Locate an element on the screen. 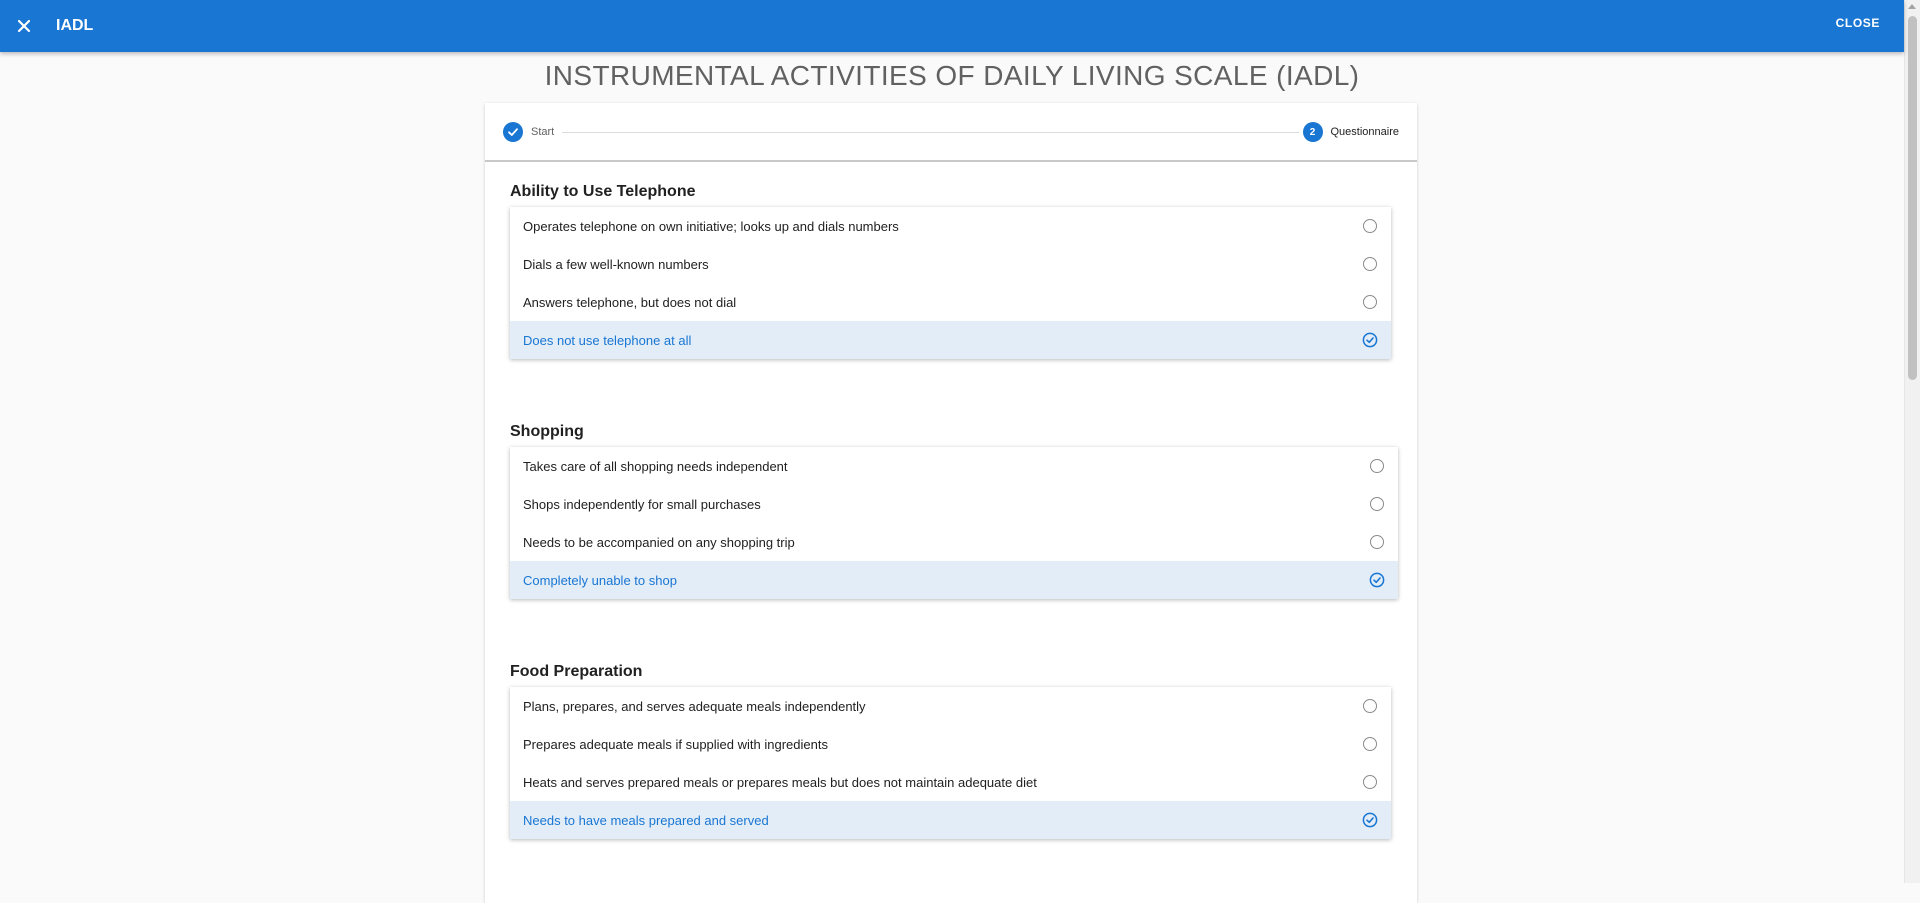 The height and width of the screenshot is (903, 1920). step-questionnaire: 2 Questionnaire is located at coordinates (1351, 132).